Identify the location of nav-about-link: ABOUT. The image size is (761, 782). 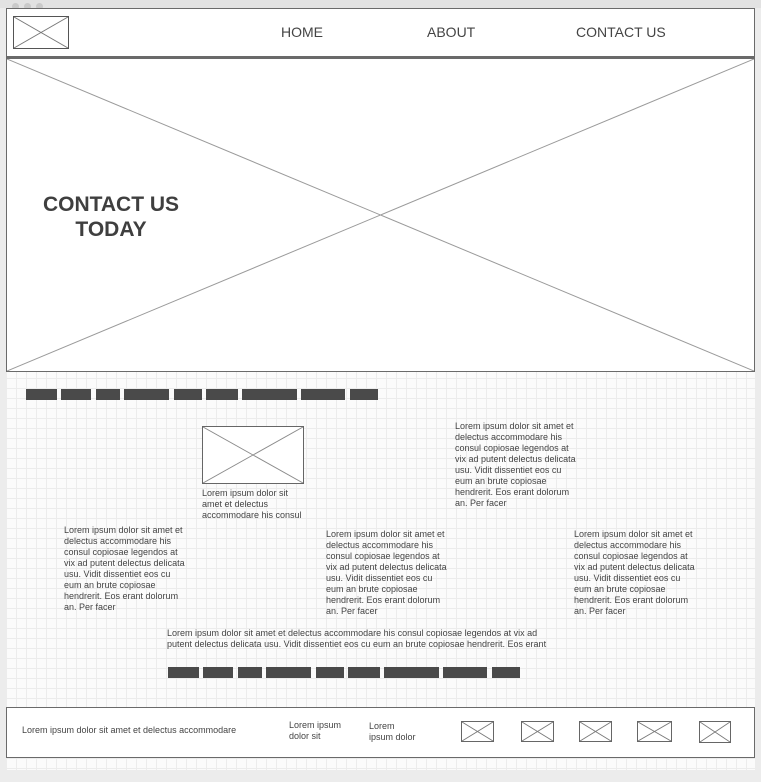
(451, 32).